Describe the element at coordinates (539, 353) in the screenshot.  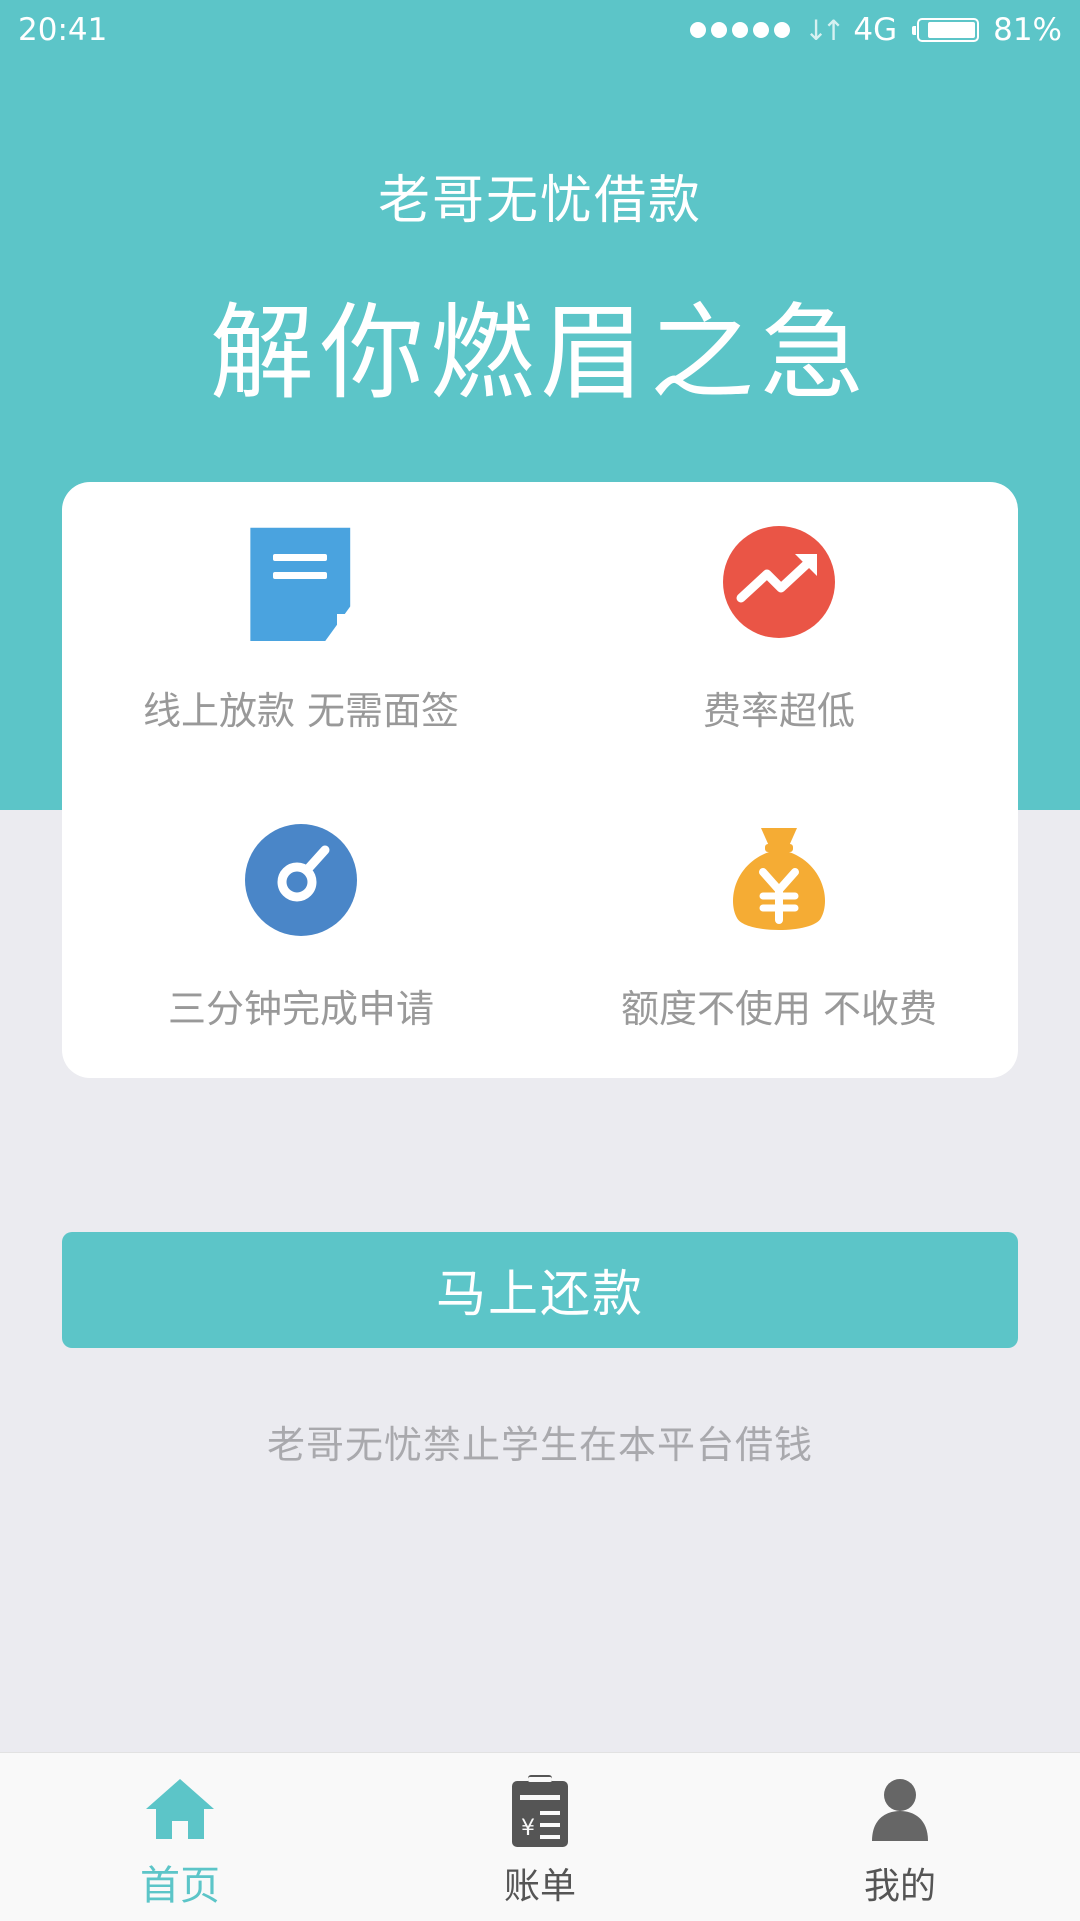
I see `hero-slogan: 解你燃眉之急` at that location.